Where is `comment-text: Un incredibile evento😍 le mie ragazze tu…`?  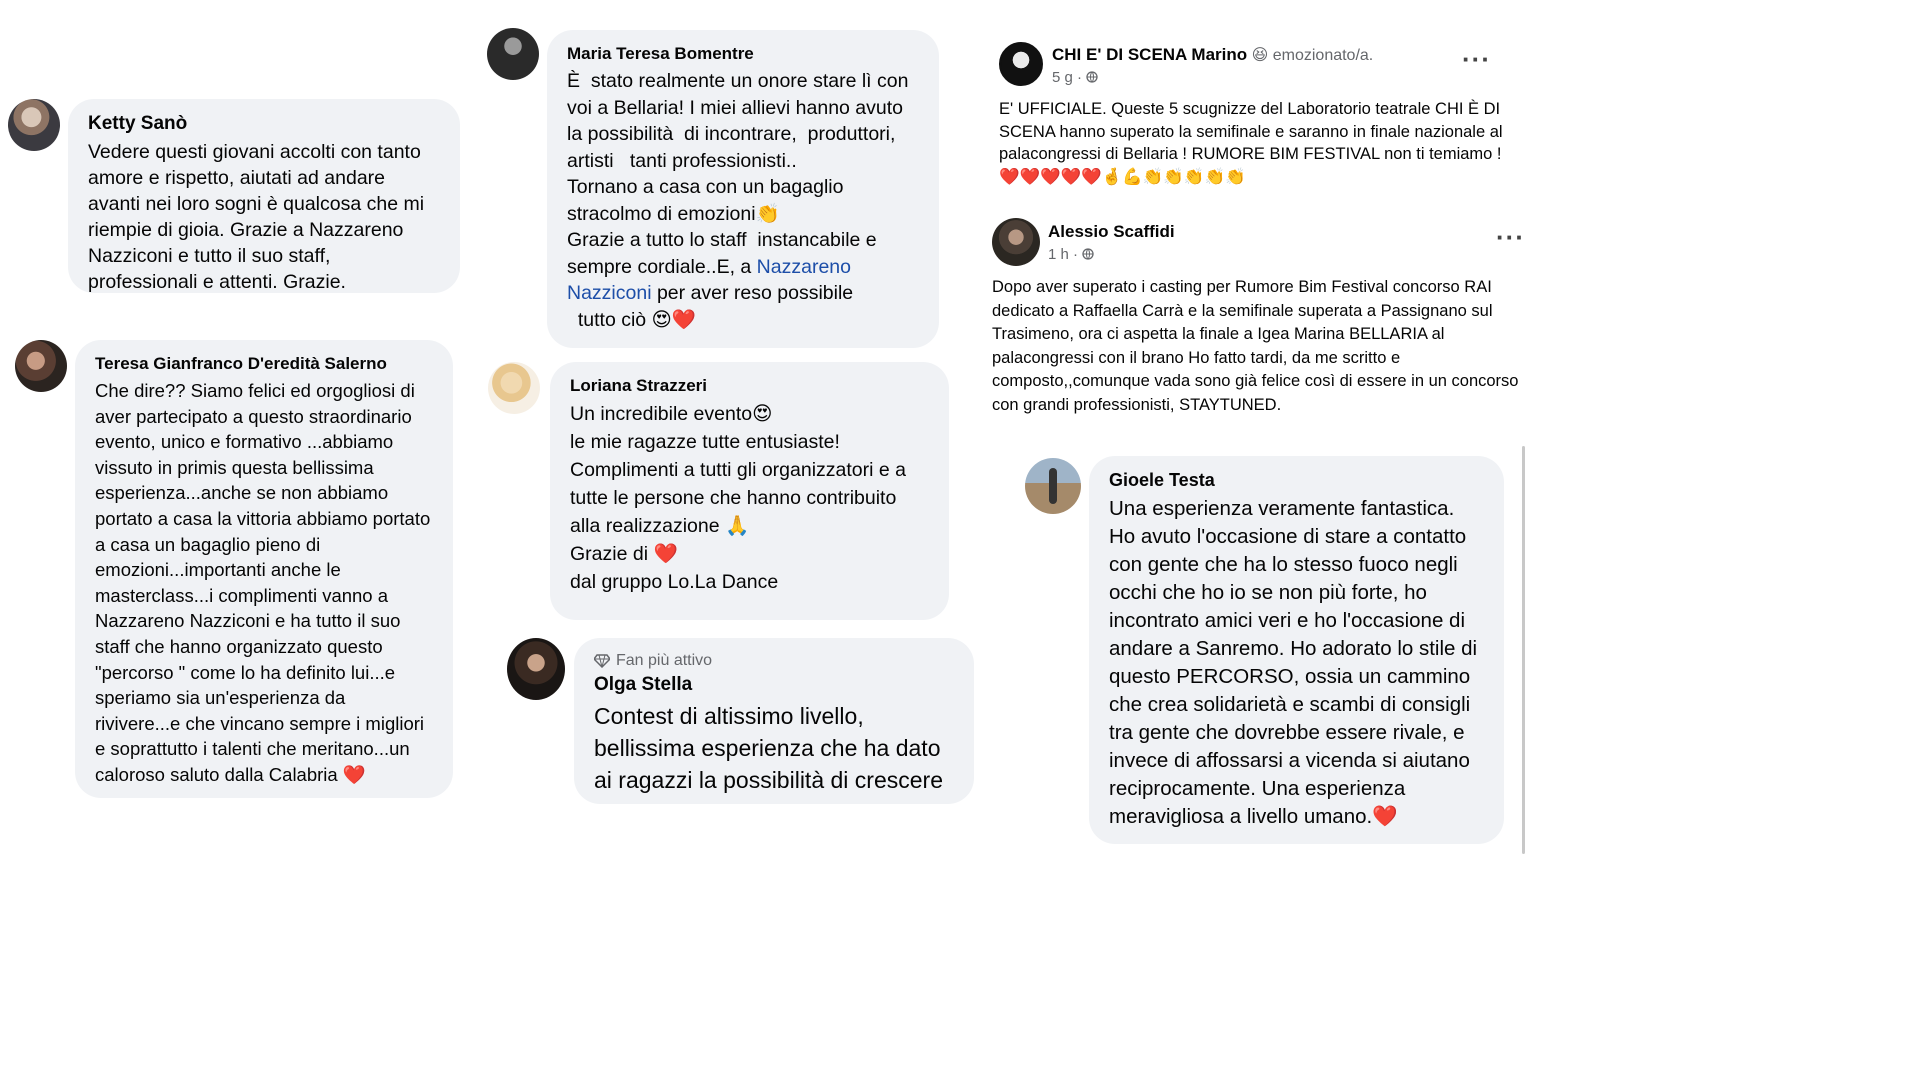 comment-text: Un incredibile evento😍 le mie ragazze tu… is located at coordinates (738, 498).